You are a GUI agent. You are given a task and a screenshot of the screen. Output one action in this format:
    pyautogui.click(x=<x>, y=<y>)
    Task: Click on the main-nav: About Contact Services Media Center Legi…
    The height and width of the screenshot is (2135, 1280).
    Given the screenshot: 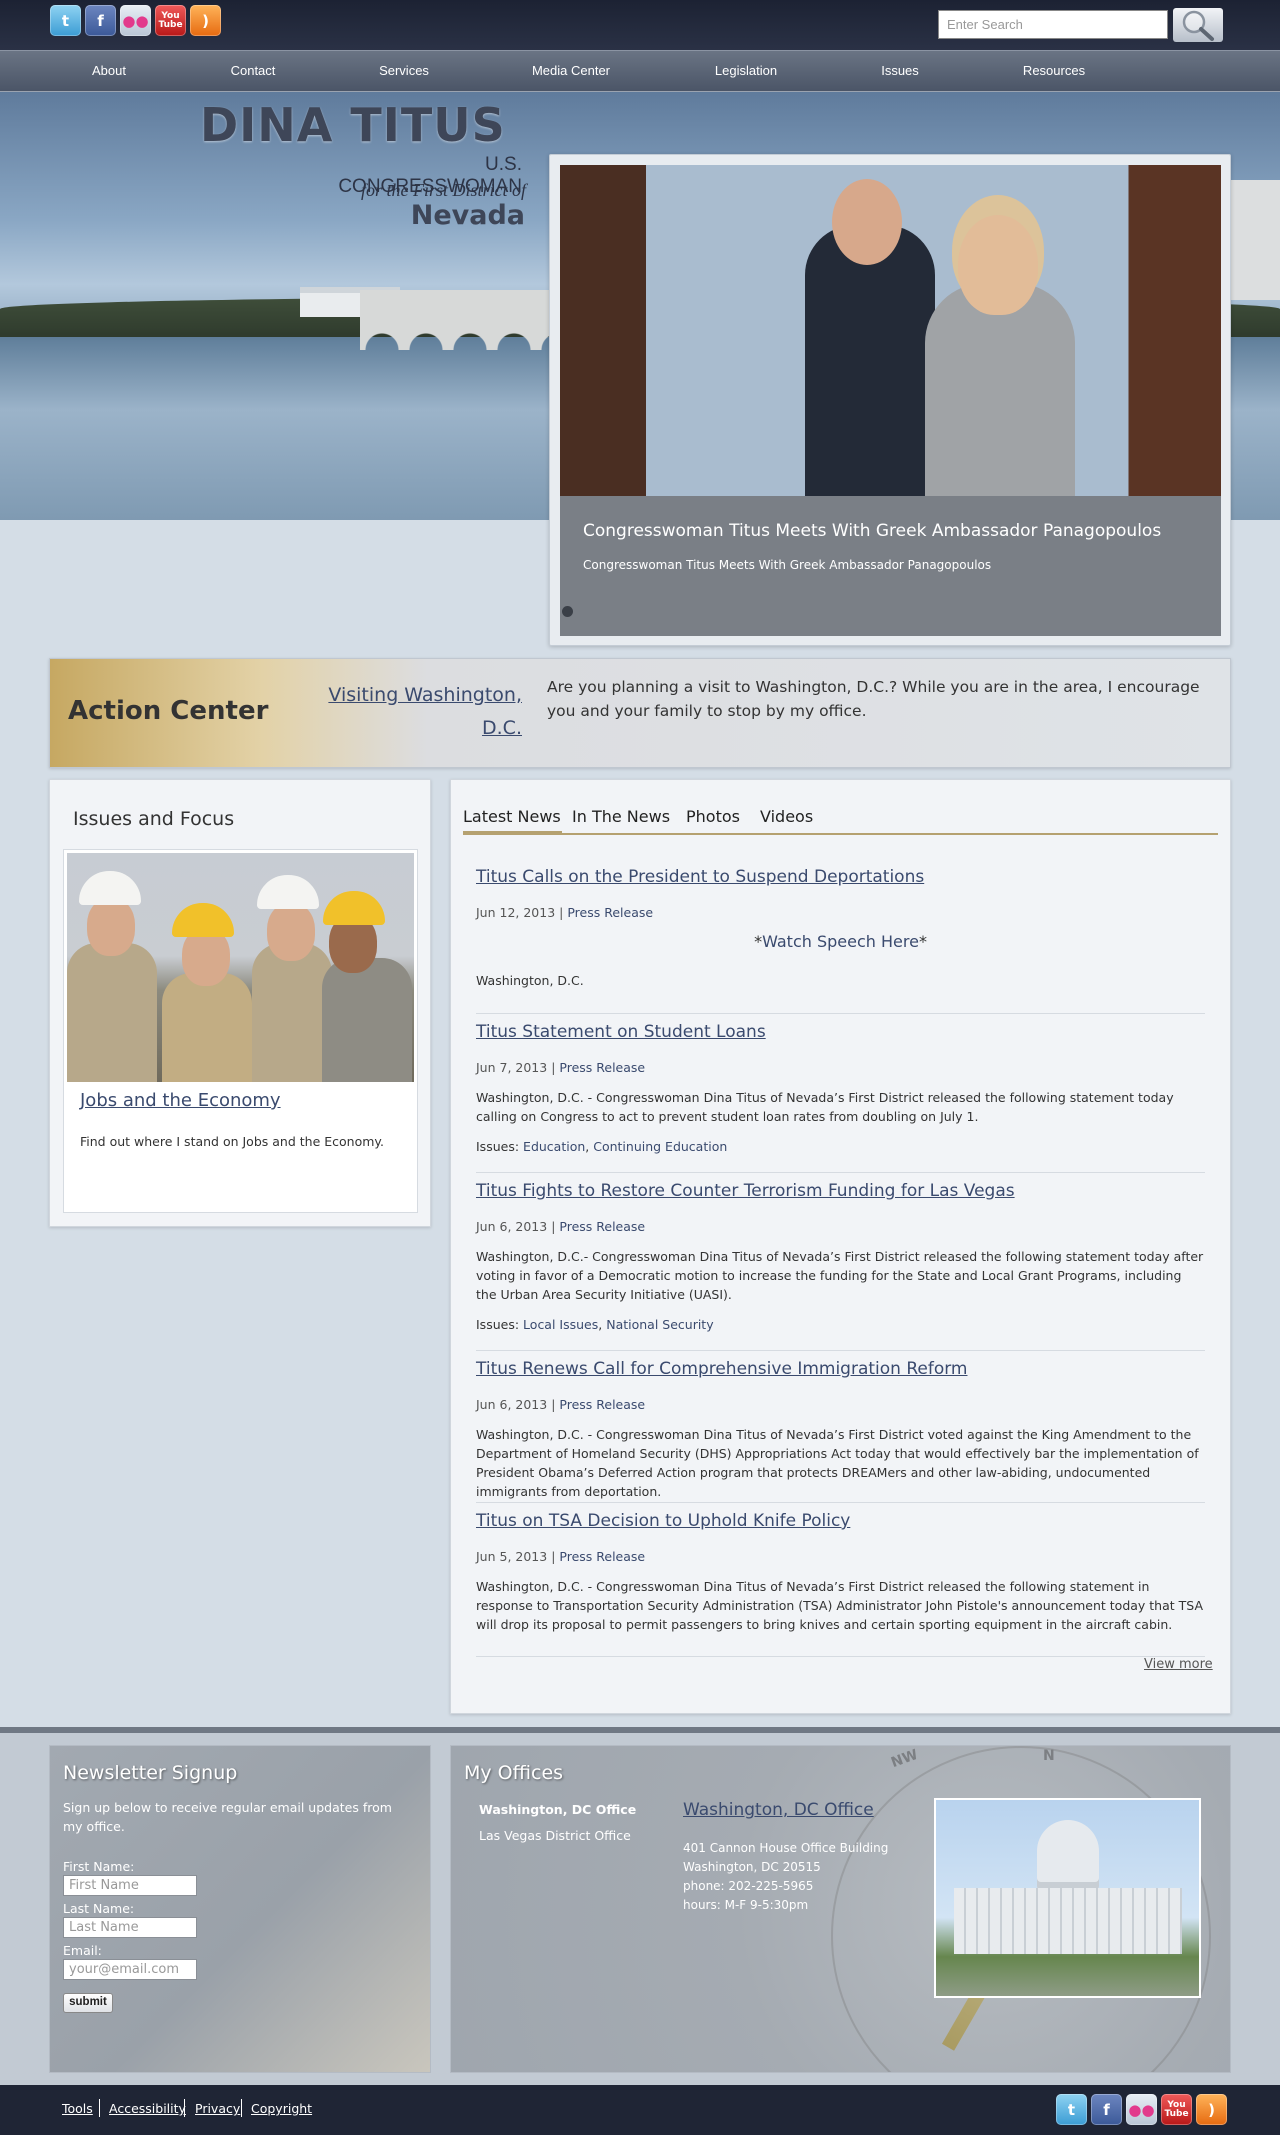 What is the action you would take?
    pyautogui.click(x=640, y=71)
    